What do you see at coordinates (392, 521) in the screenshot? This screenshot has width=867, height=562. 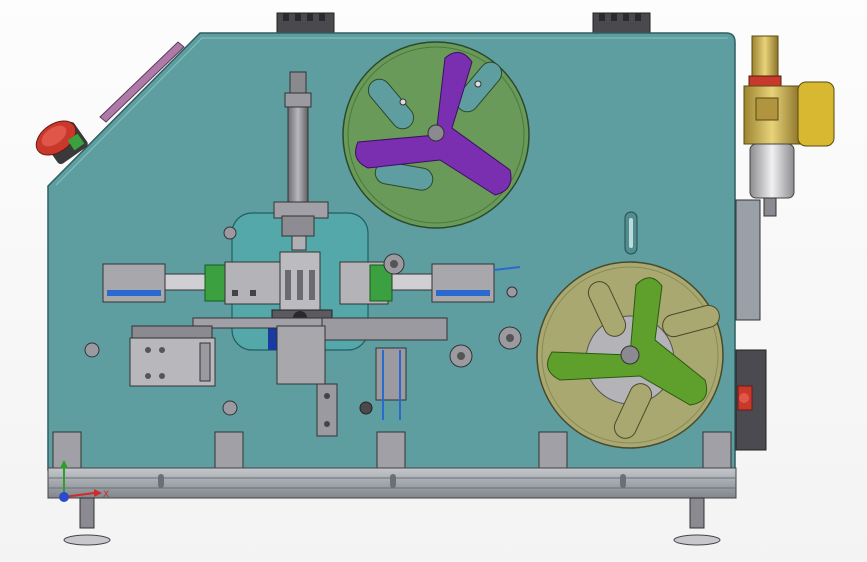 I see `leveling-feet` at bounding box center [392, 521].